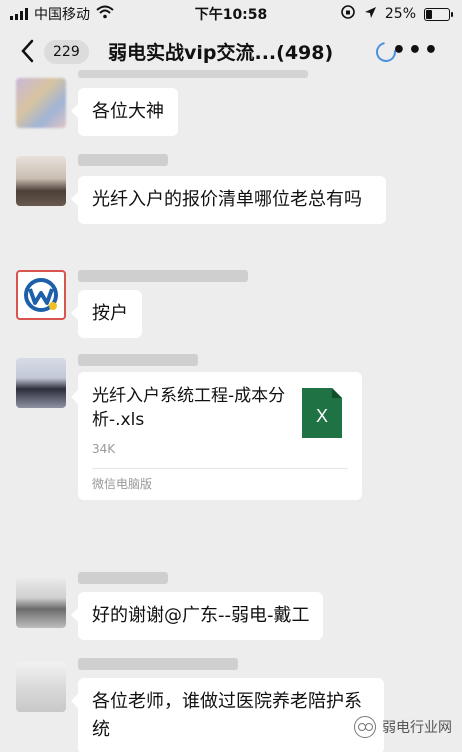  What do you see at coordinates (438, 14) in the screenshot?
I see `battery-icon` at bounding box center [438, 14].